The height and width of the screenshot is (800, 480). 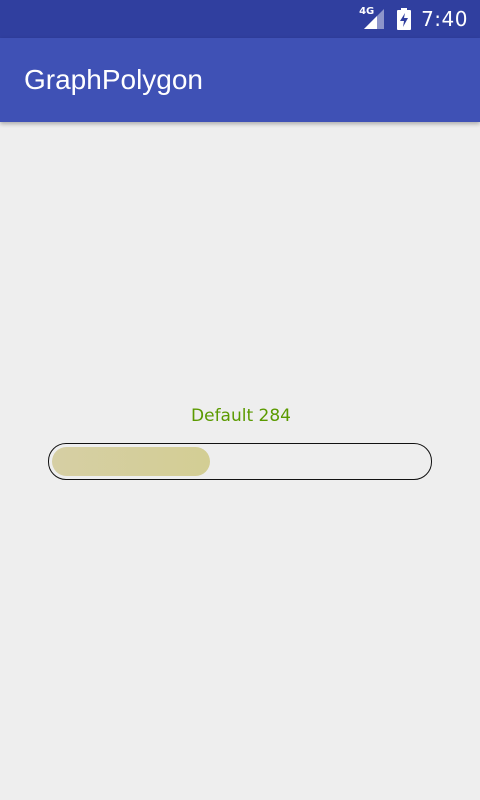 What do you see at coordinates (240, 80) in the screenshot?
I see `app-bar: GraphPolygon` at bounding box center [240, 80].